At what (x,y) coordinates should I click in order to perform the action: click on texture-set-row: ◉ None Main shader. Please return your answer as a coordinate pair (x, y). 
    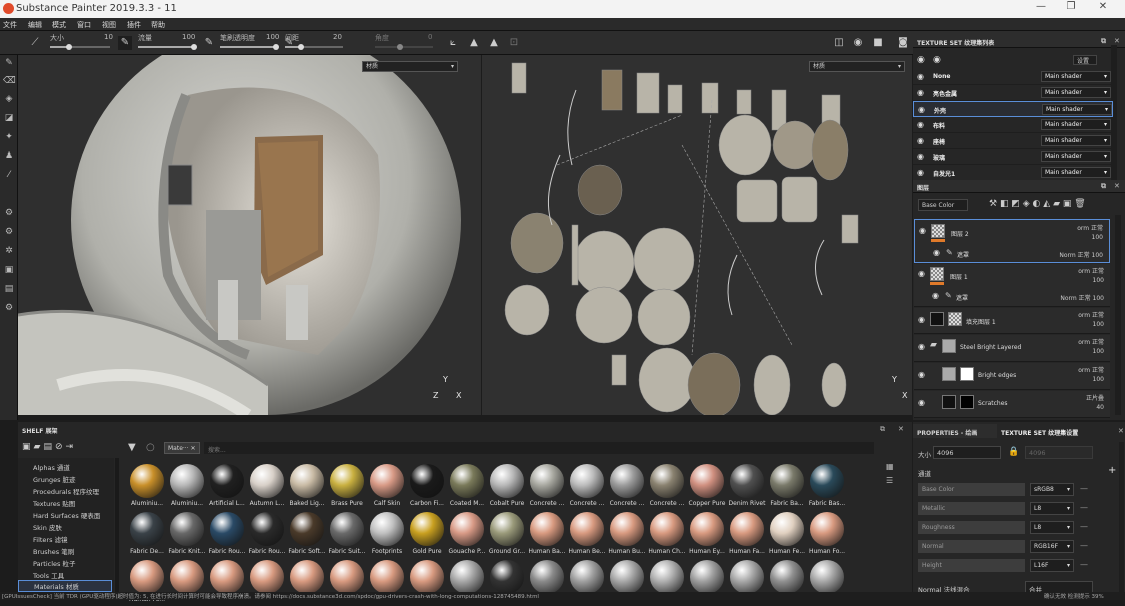
    Looking at the image, I should click on (1013, 77).